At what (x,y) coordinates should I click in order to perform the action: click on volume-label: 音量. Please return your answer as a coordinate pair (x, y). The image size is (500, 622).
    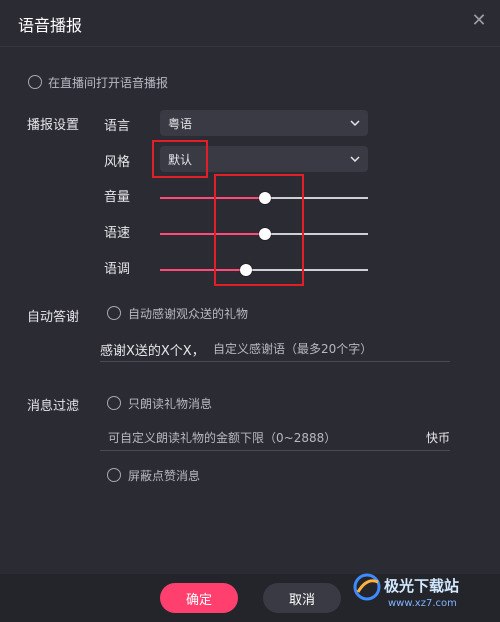
    Looking at the image, I should click on (117, 197).